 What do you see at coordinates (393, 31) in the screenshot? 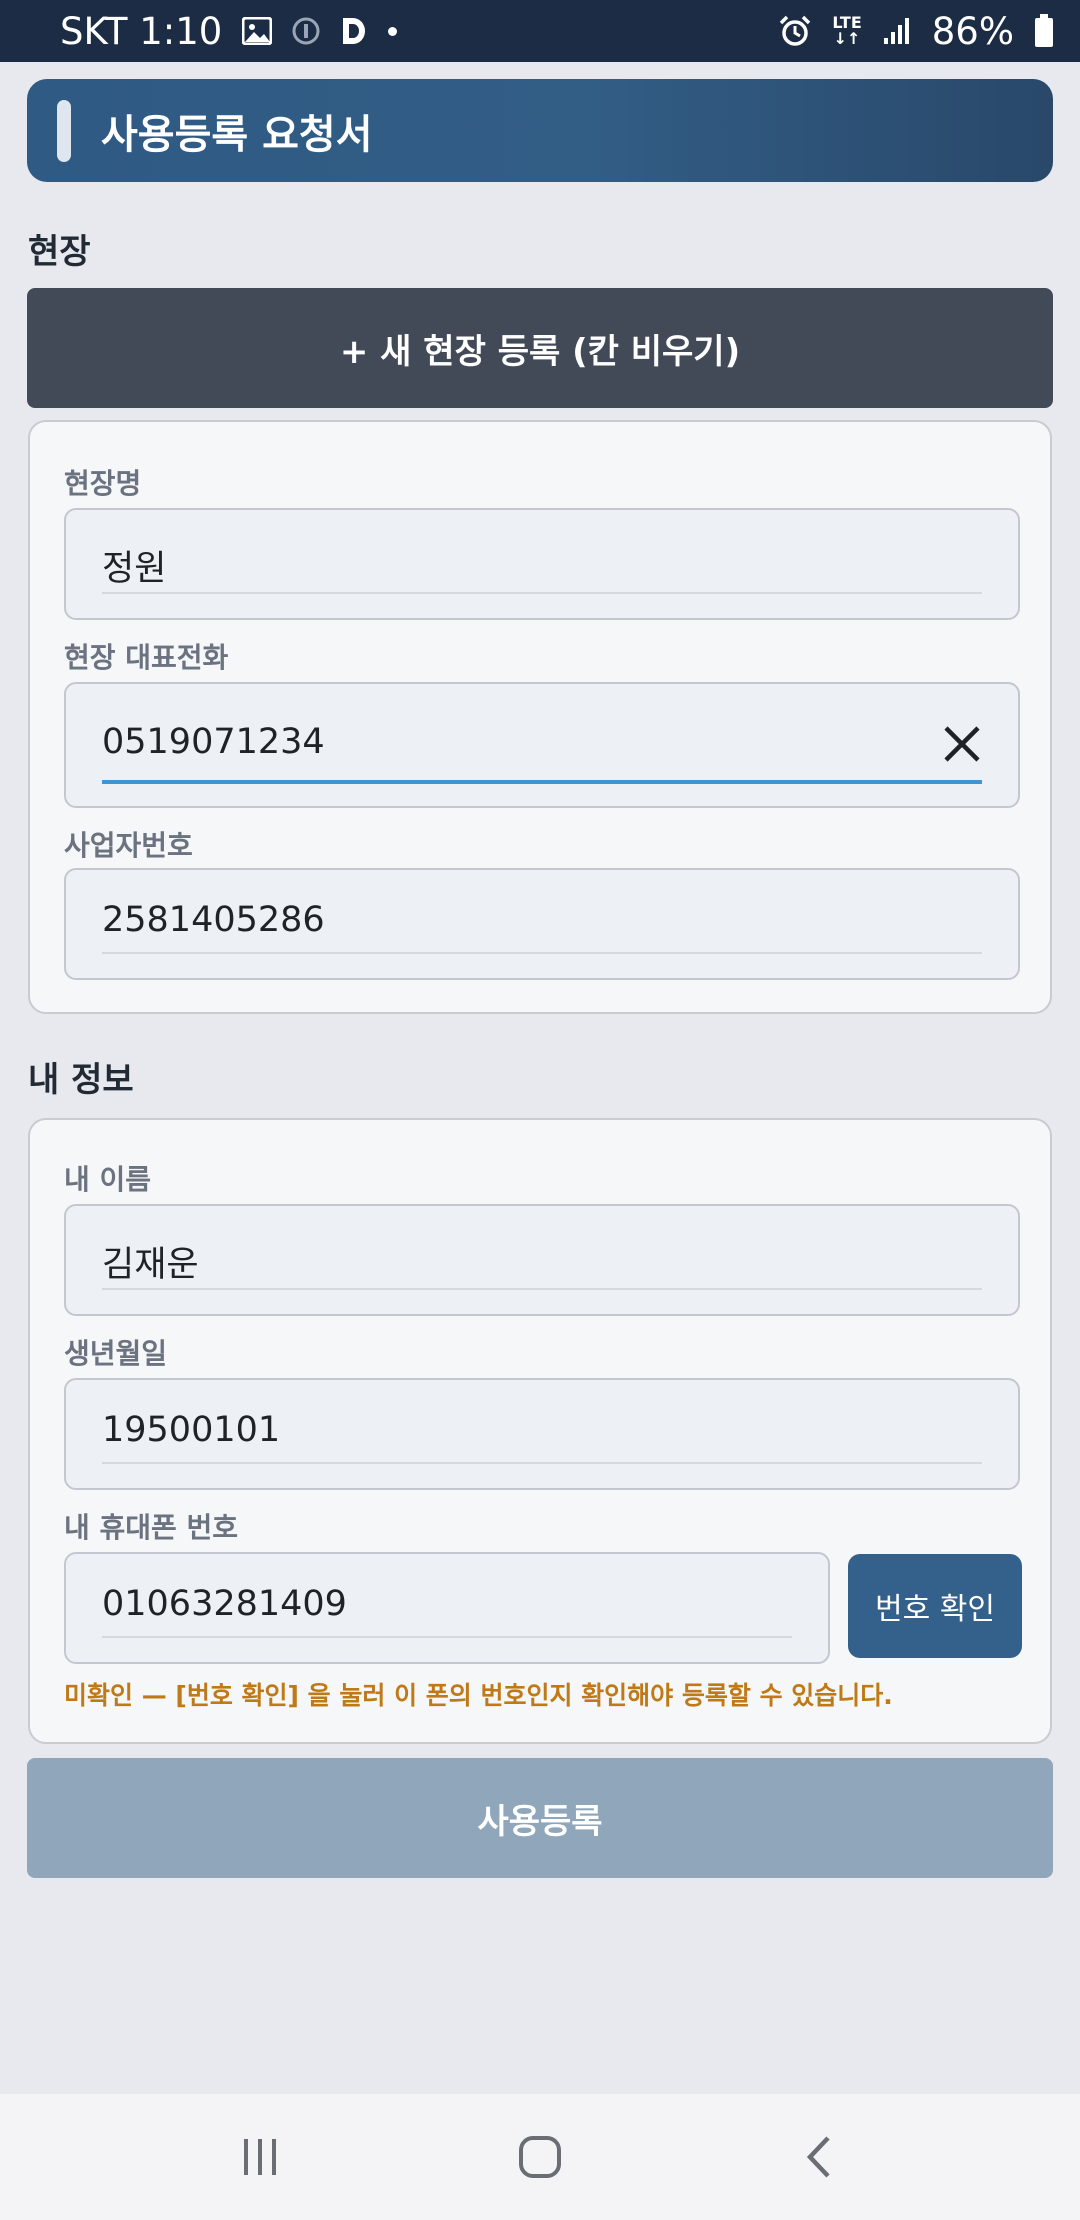
I see `notification-dot-icon` at bounding box center [393, 31].